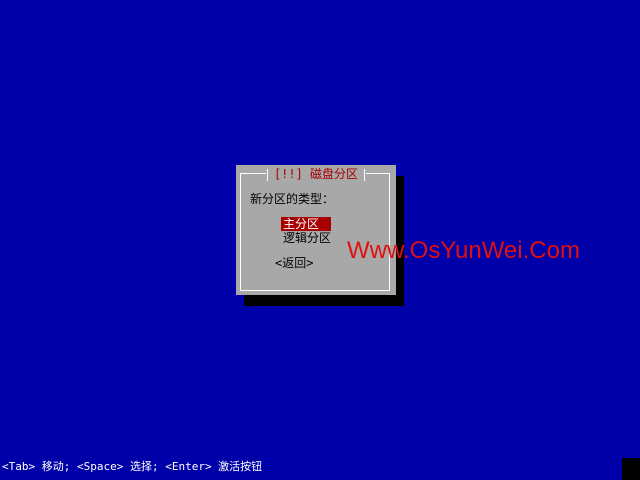 This screenshot has width=640, height=480. I want to click on corner-block, so click(631, 469).